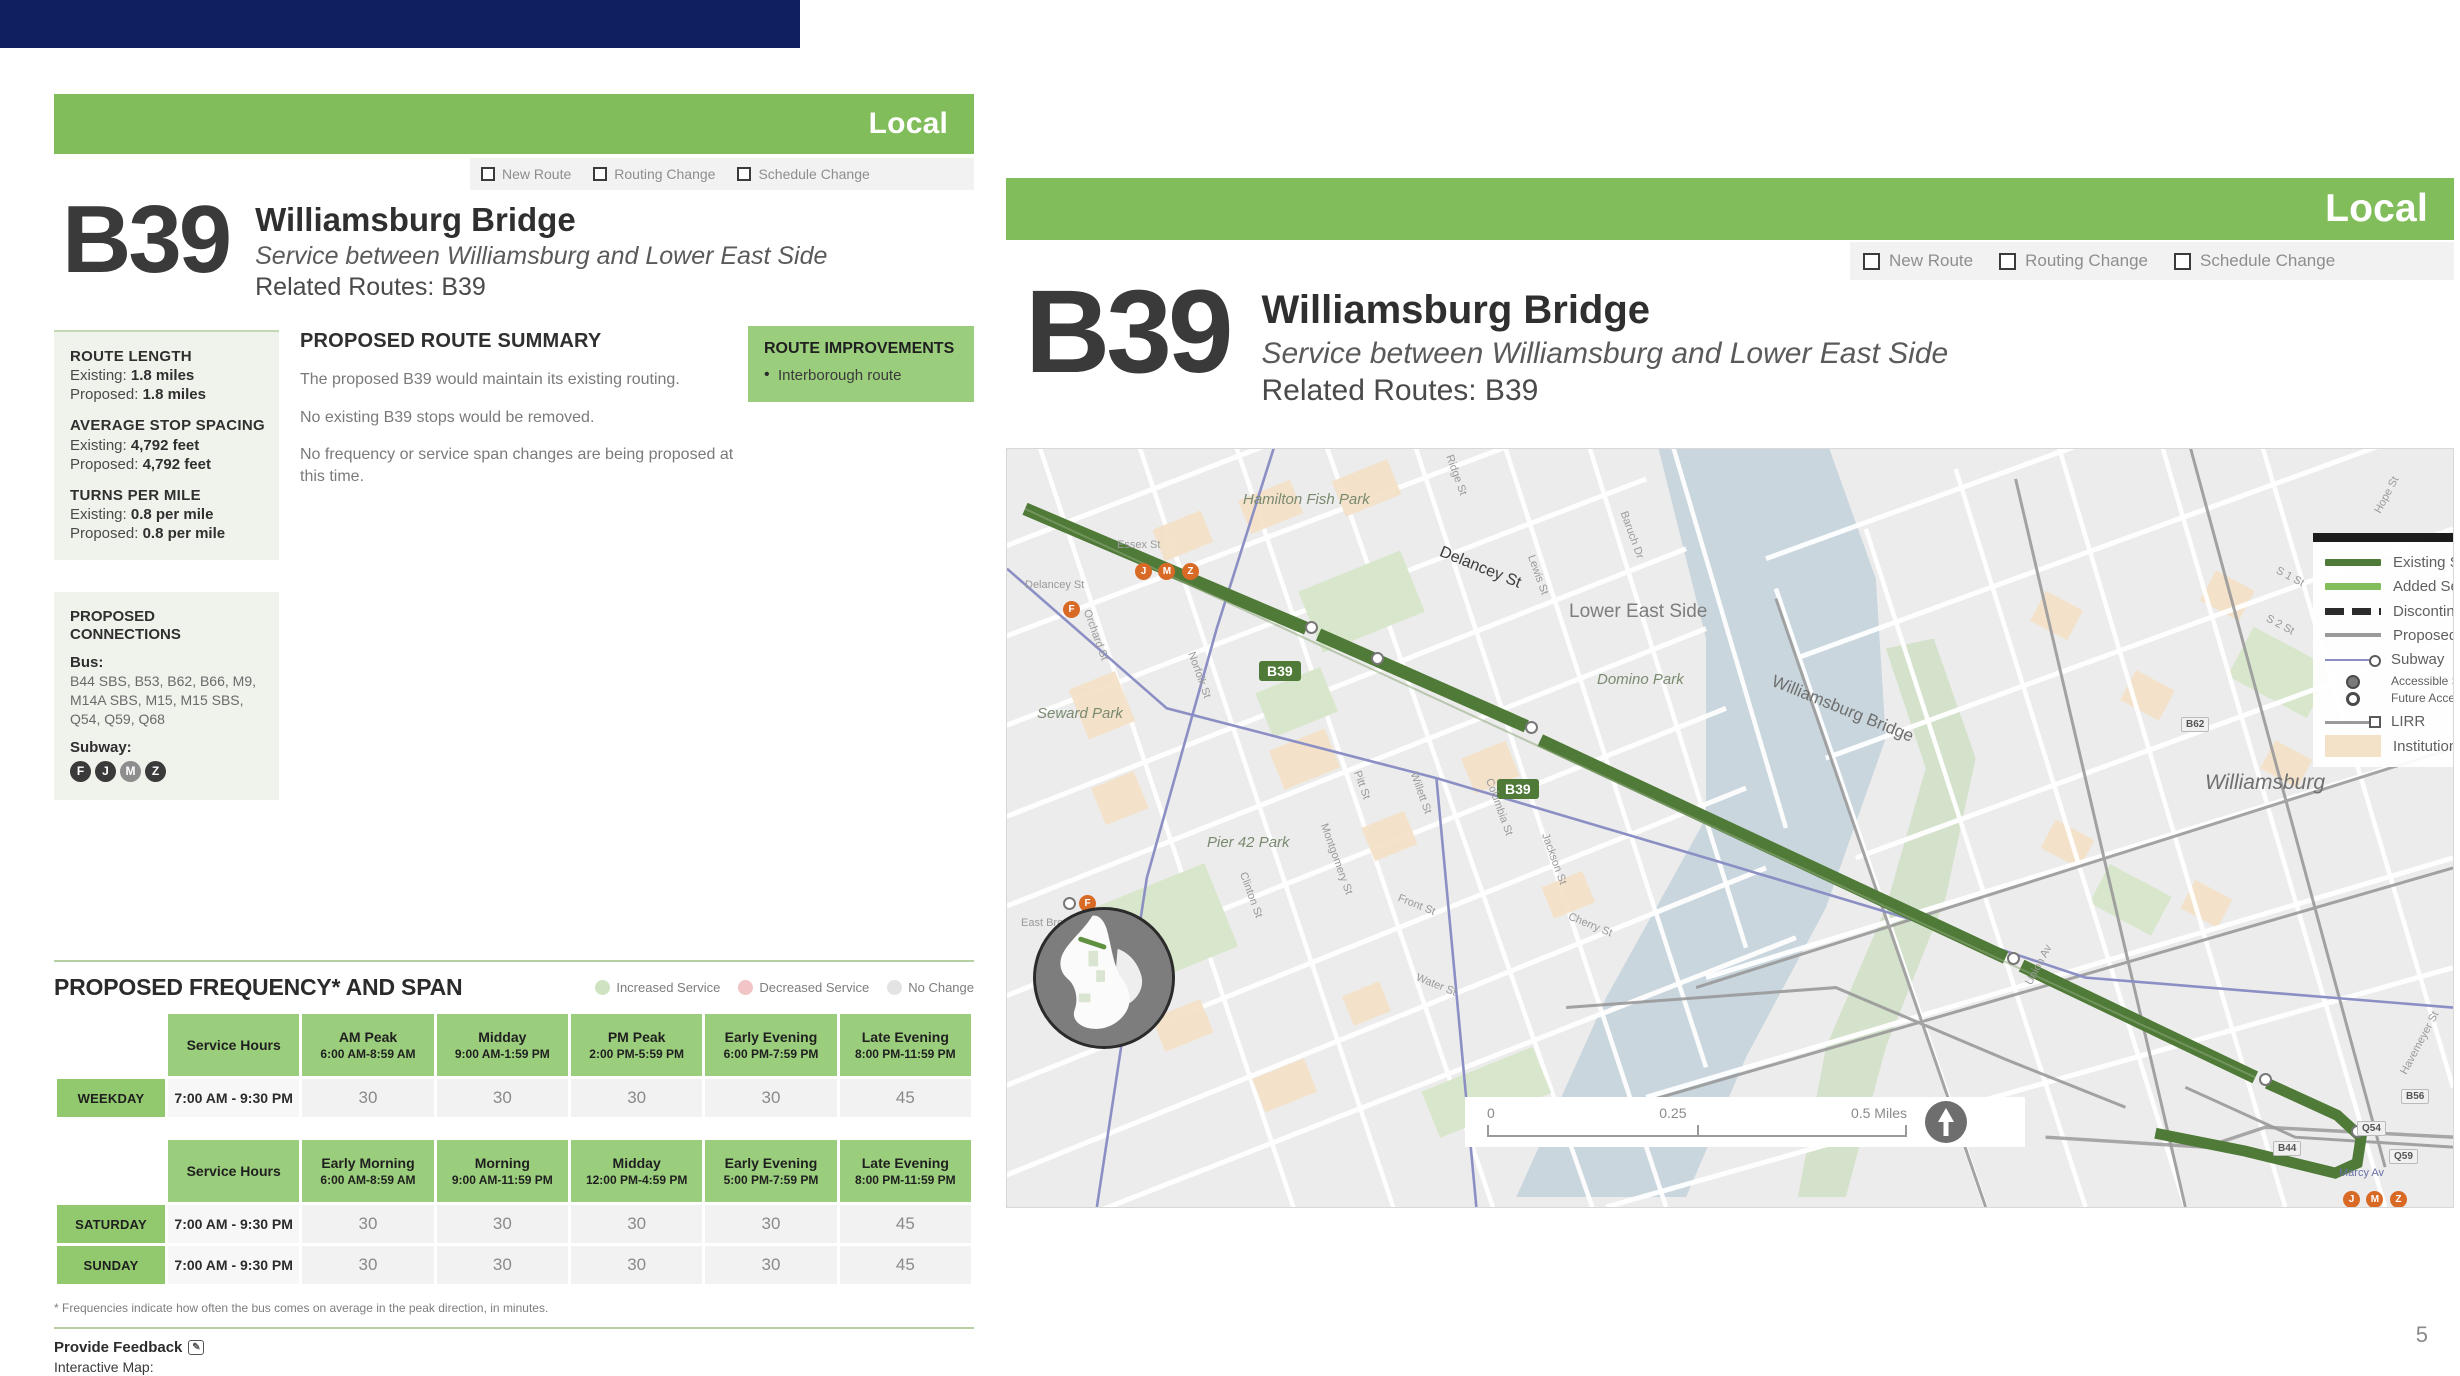 Image resolution: width=2460 pixels, height=1376 pixels. Describe the element at coordinates (2389, 562) in the screenshot. I see `legend-item-existing-service: Existing Service` at that location.